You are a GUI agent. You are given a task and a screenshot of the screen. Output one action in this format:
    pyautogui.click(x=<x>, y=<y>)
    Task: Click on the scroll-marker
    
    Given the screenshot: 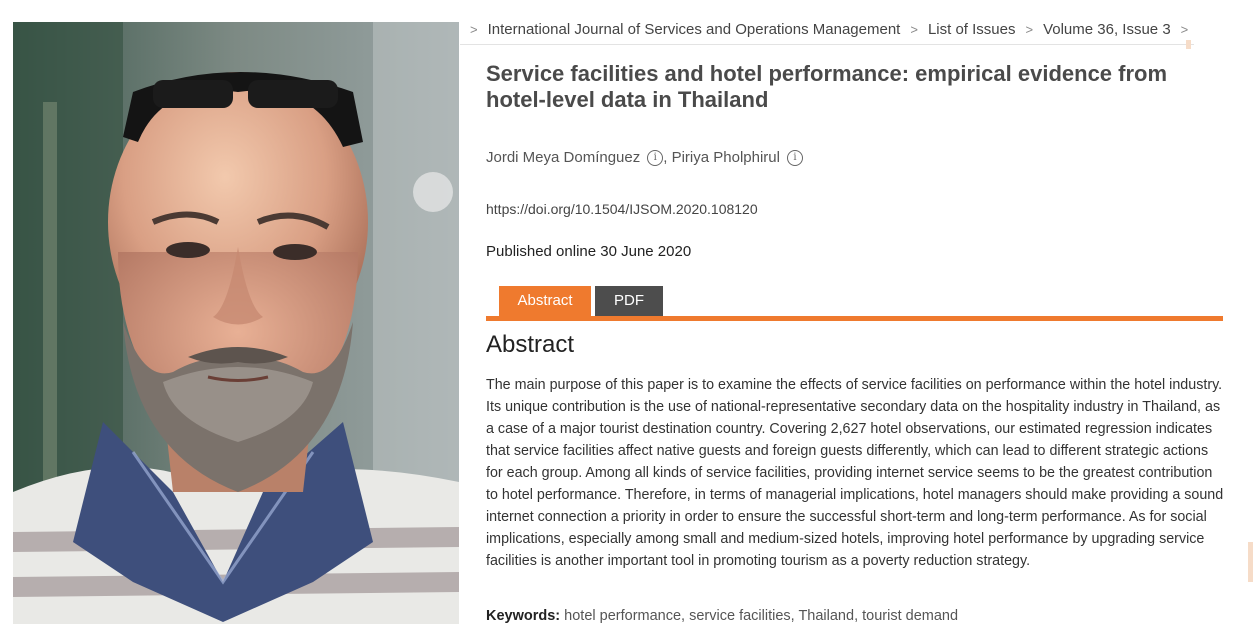 What is the action you would take?
    pyautogui.click(x=1188, y=44)
    